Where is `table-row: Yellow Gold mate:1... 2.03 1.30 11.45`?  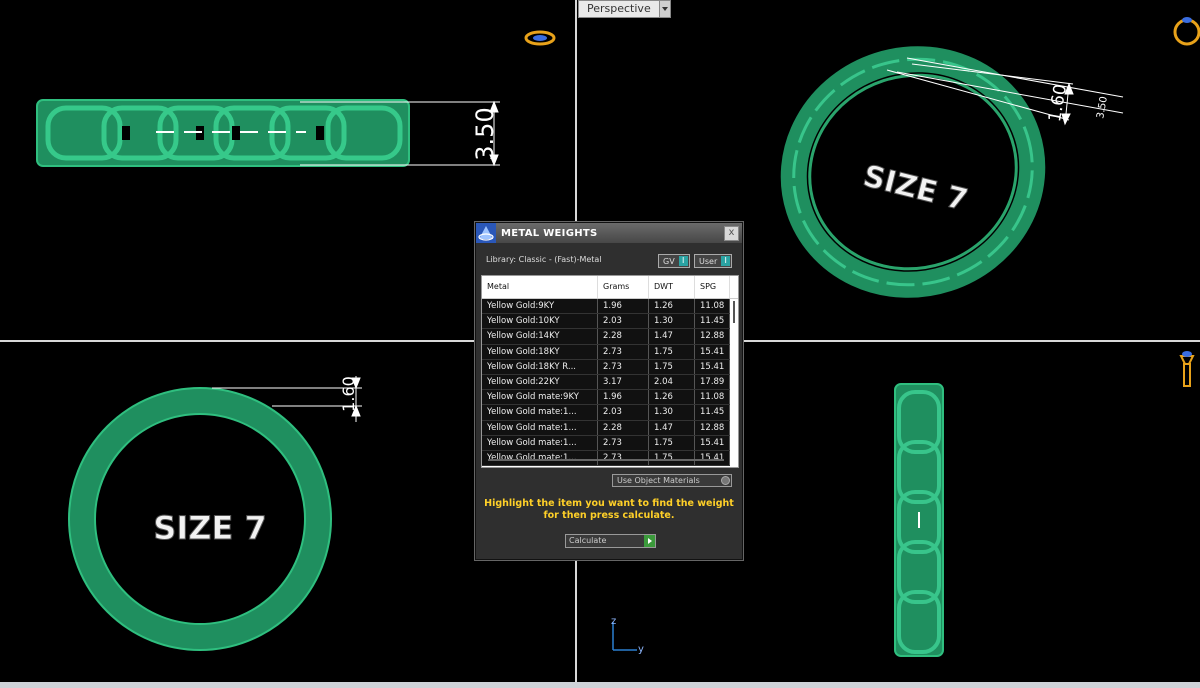 table-row: Yellow Gold mate:1... 2.03 1.30 11.45 is located at coordinates (606, 413).